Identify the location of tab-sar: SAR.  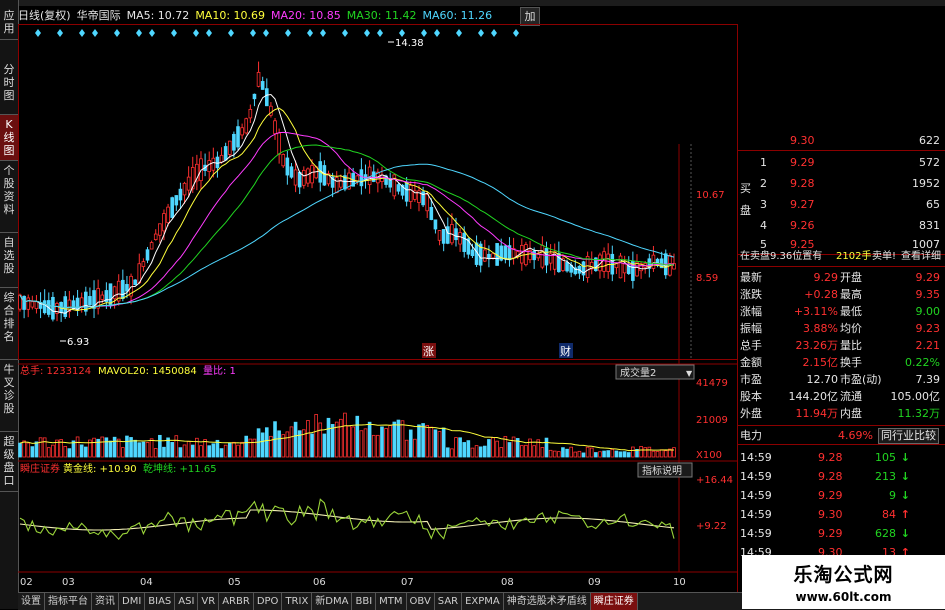
(449, 601).